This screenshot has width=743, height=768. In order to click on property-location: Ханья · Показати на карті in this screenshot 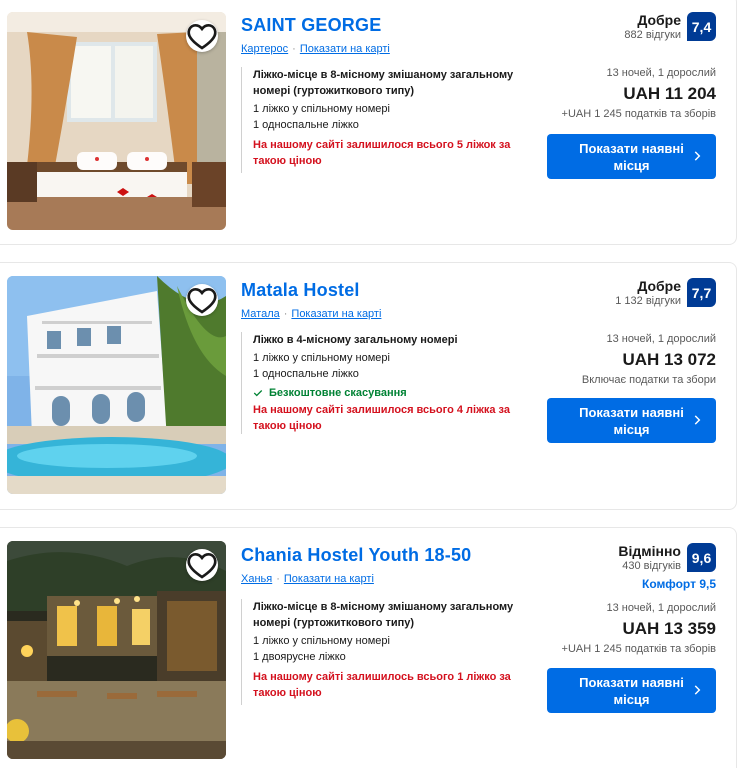, I will do `click(307, 579)`.